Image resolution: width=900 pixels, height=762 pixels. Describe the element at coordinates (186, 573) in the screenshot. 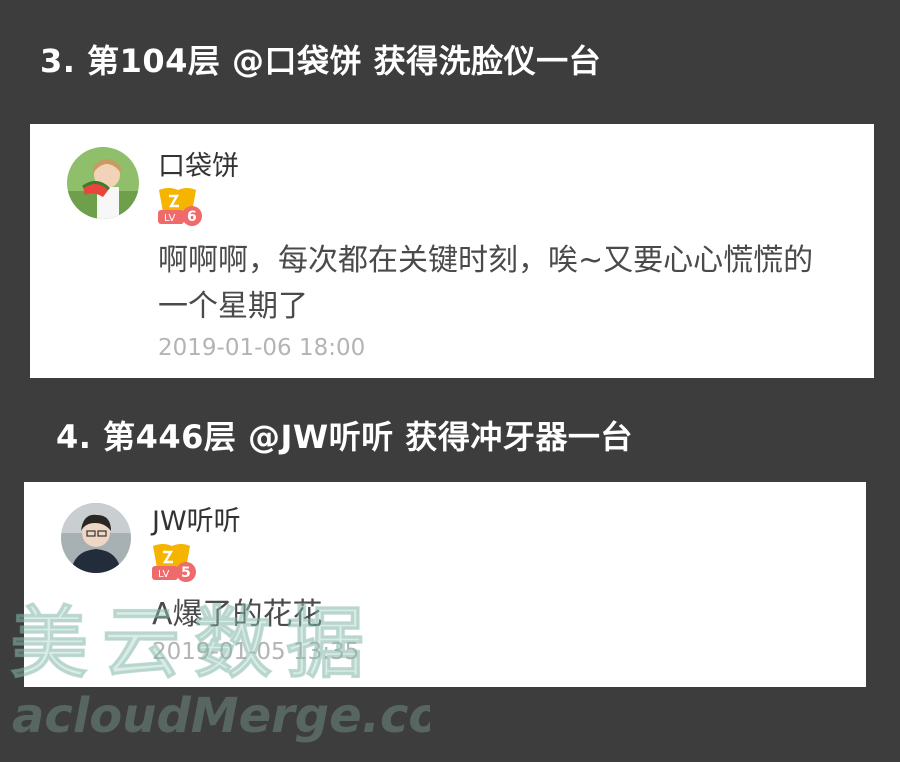

I see `level-number: 5` at that location.